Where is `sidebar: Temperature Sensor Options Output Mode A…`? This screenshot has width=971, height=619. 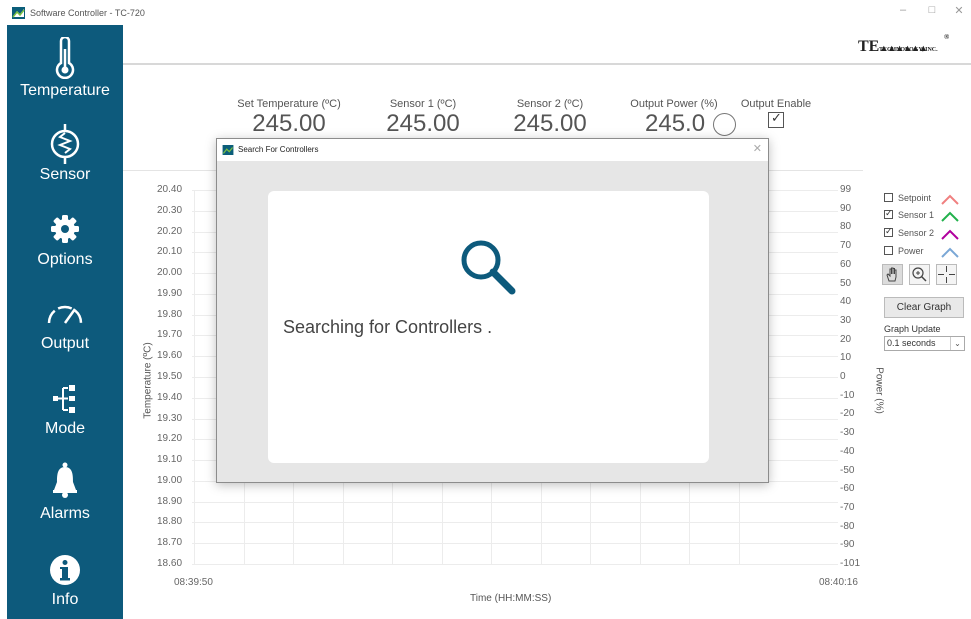 sidebar: Temperature Sensor Options Output Mode A… is located at coordinates (65, 322).